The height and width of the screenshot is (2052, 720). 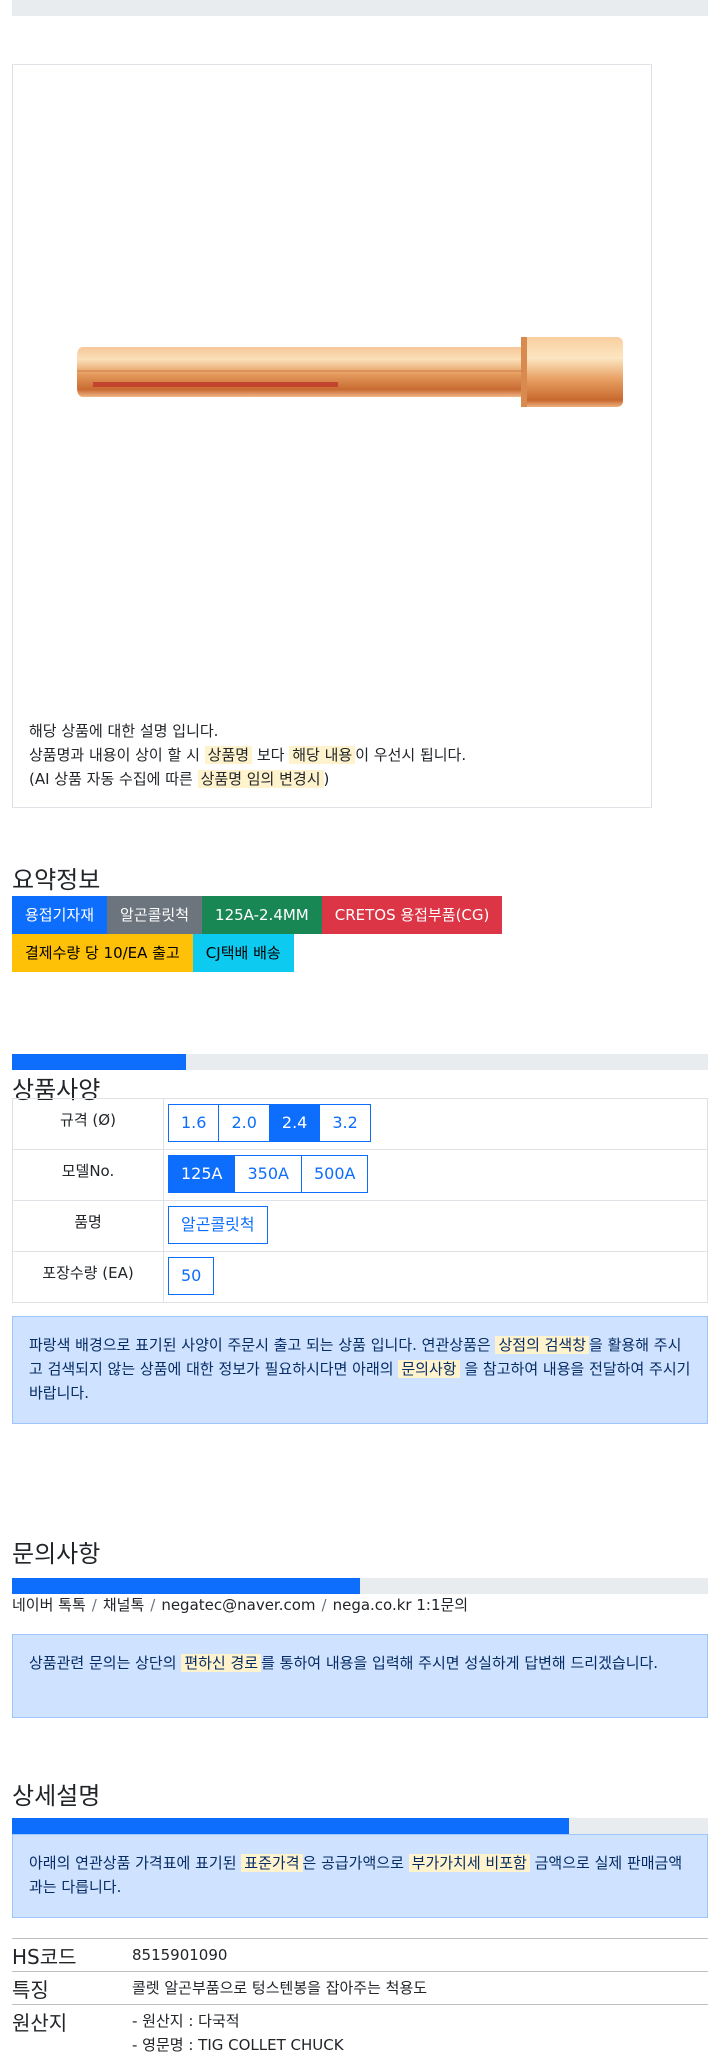 I want to click on spec-option-button: 350A, so click(x=268, y=1174).